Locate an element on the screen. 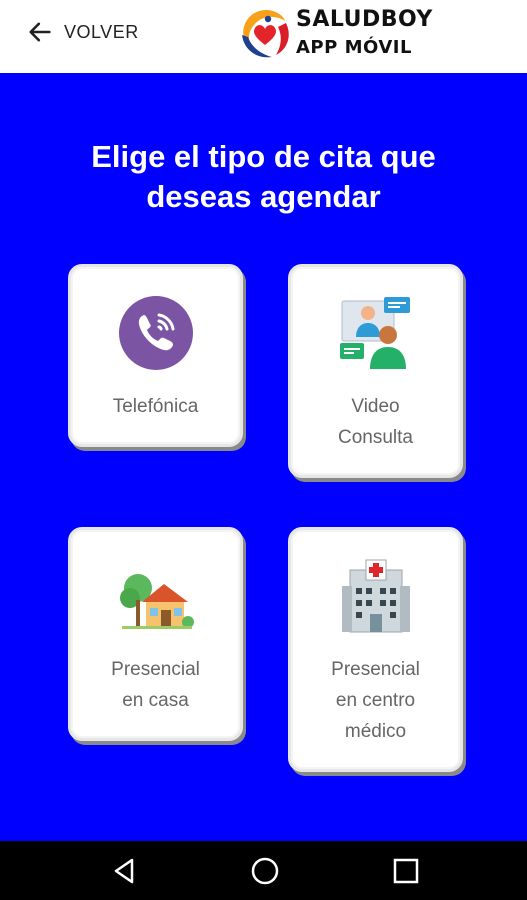 The width and height of the screenshot is (527, 900). back-triangle-icon is located at coordinates (125, 871).